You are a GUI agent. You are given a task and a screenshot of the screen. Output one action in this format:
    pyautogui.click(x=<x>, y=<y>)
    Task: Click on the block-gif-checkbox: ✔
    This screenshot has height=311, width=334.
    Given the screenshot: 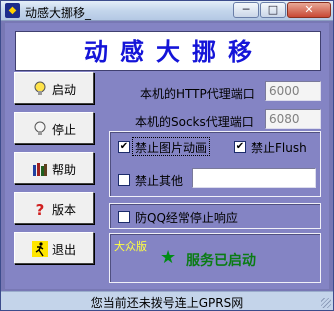 What is the action you would take?
    pyautogui.click(x=124, y=147)
    